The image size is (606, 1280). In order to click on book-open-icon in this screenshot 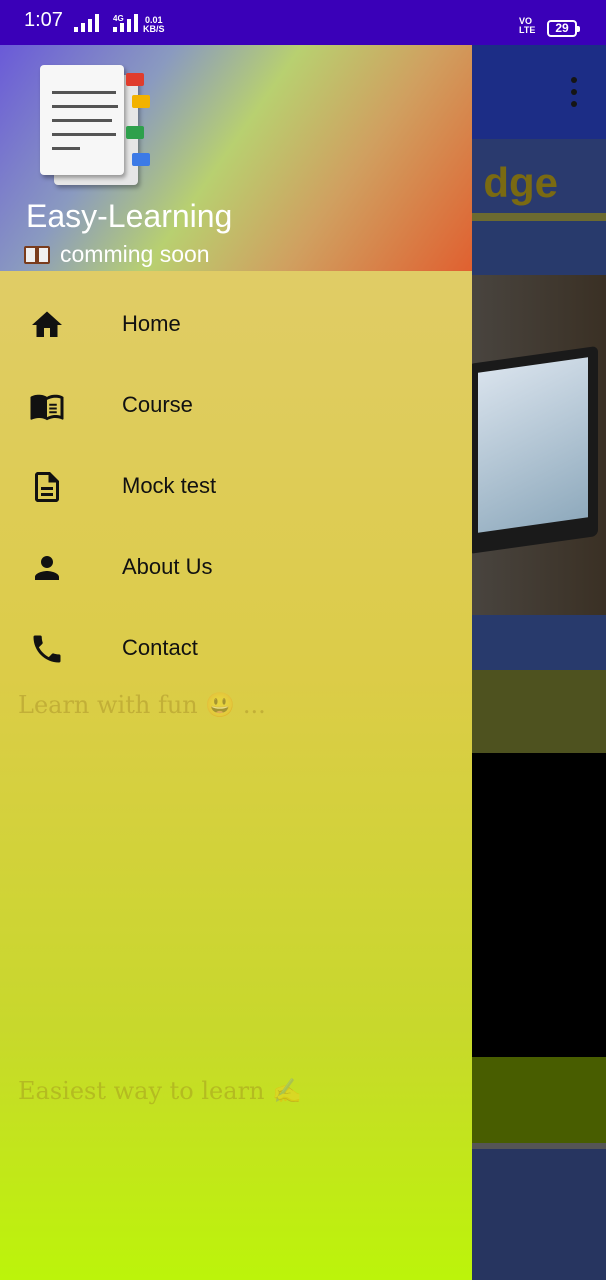, I will do `click(47, 407)`.